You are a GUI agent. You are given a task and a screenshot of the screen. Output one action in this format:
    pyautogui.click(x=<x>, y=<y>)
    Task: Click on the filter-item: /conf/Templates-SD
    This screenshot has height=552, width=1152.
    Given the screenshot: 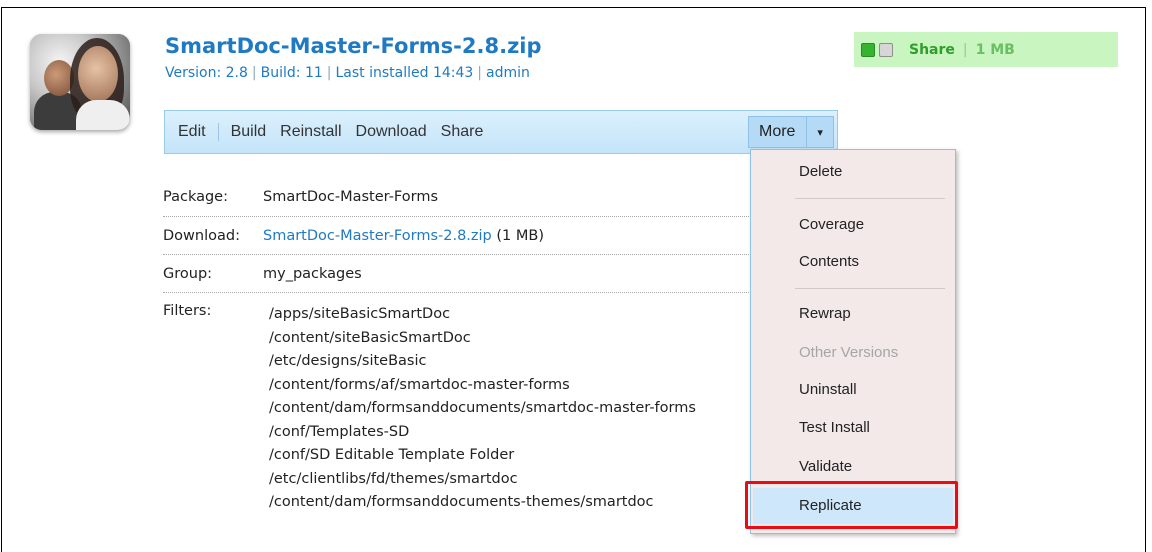 What is the action you would take?
    pyautogui.click(x=339, y=431)
    